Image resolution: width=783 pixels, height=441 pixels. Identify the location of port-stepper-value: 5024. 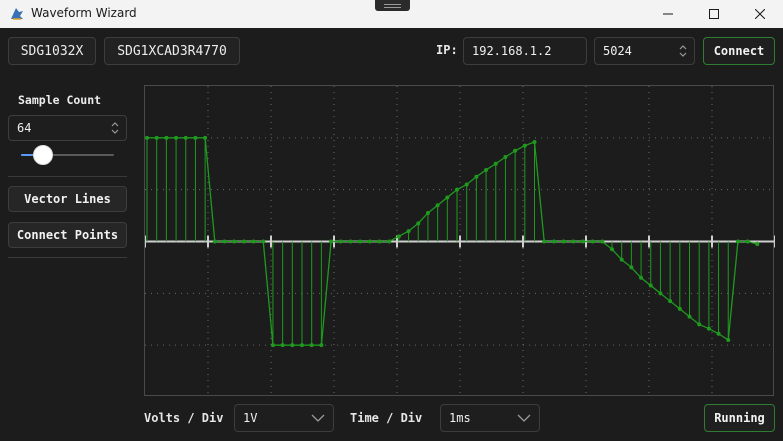
(617, 51).